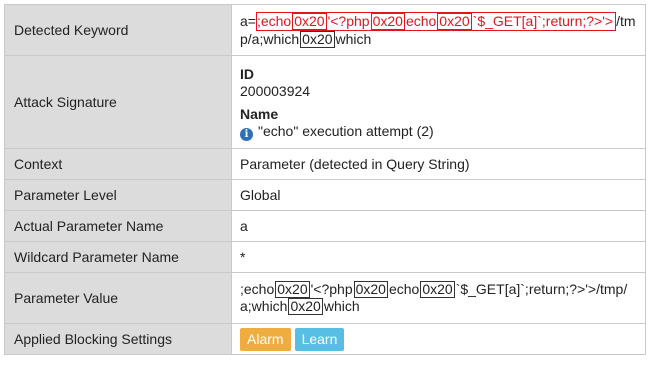 The width and height of the screenshot is (654, 374). I want to click on keyword-prefix: a=, so click(248, 21).